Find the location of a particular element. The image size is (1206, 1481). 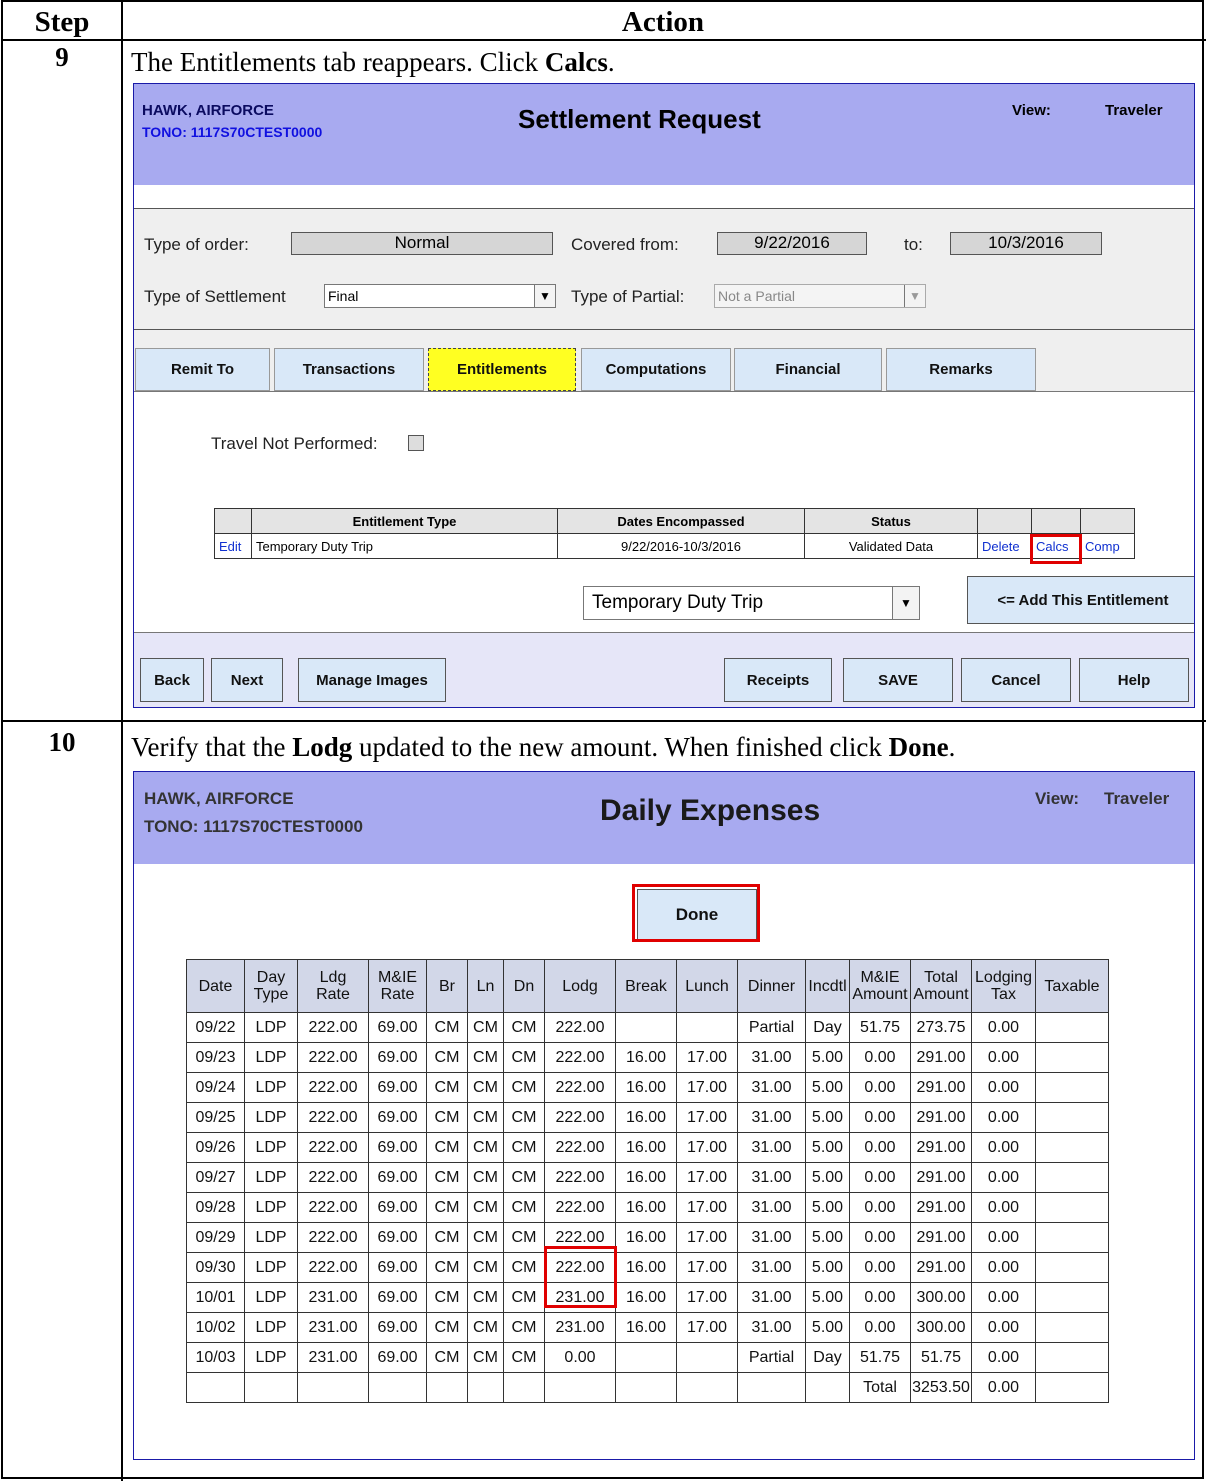

col-header-date: Date is located at coordinates (215, 986).